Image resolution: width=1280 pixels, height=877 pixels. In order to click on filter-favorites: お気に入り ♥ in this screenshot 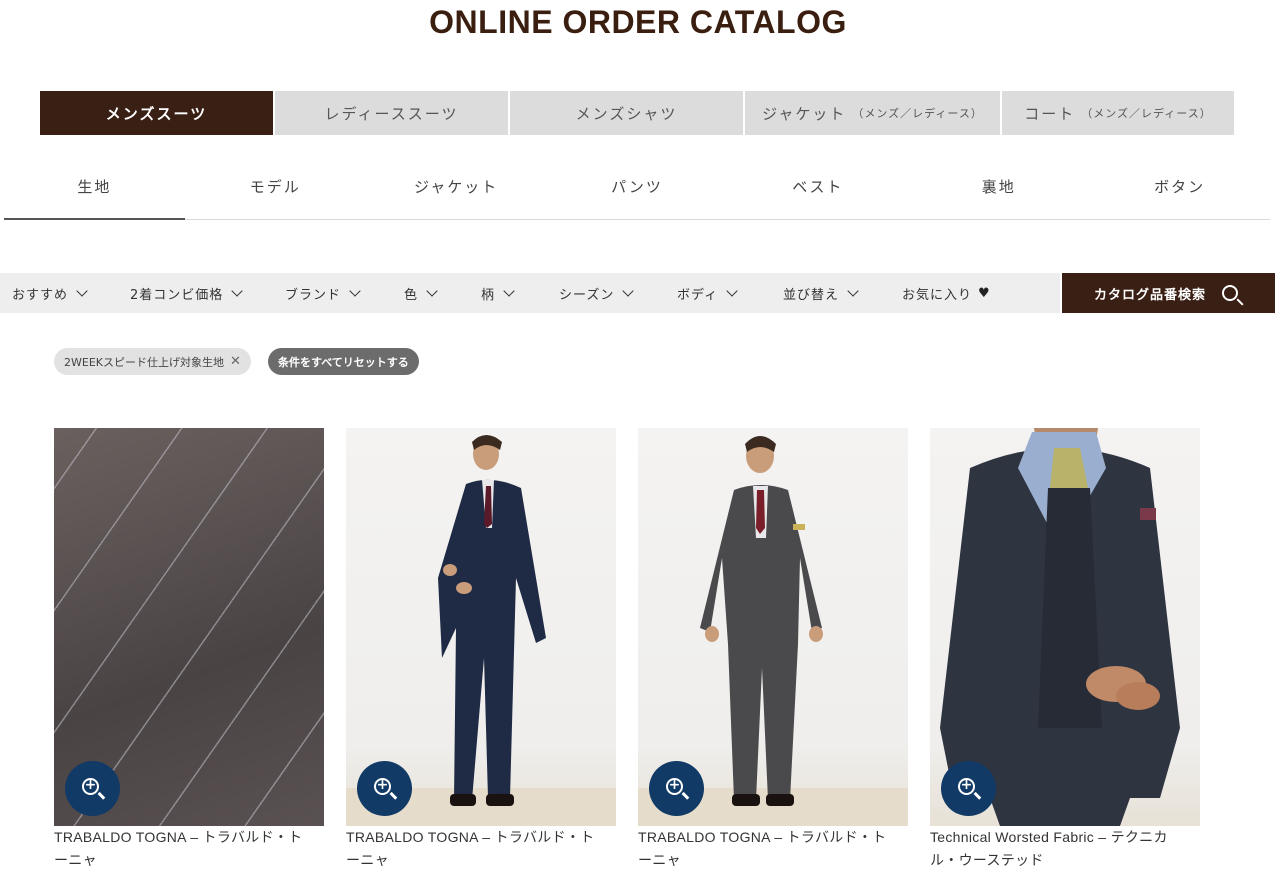, I will do `click(946, 293)`.